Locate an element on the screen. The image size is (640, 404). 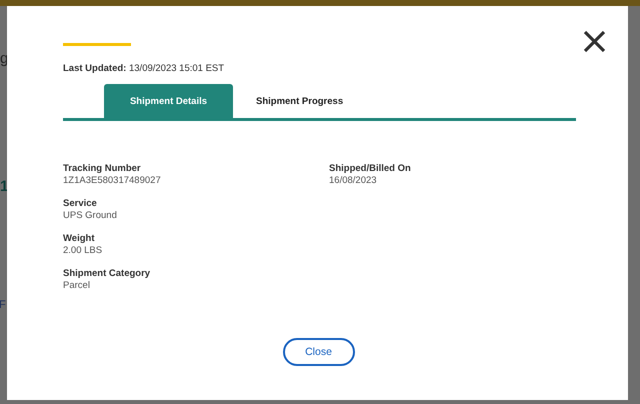
field-label: Weight is located at coordinates (79, 239).